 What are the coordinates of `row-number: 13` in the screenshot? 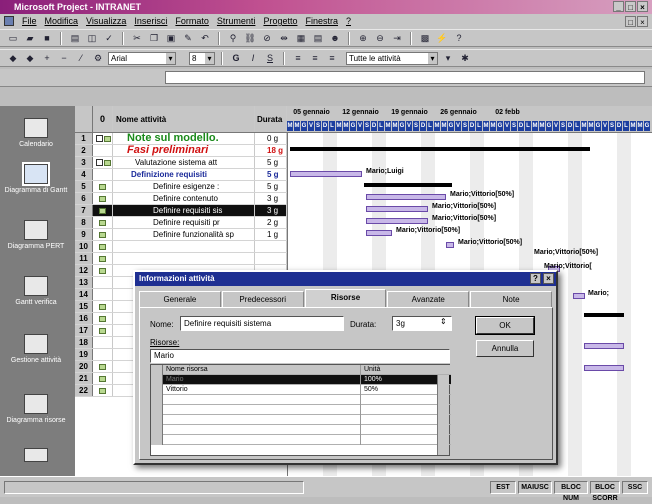 It's located at (84, 282).